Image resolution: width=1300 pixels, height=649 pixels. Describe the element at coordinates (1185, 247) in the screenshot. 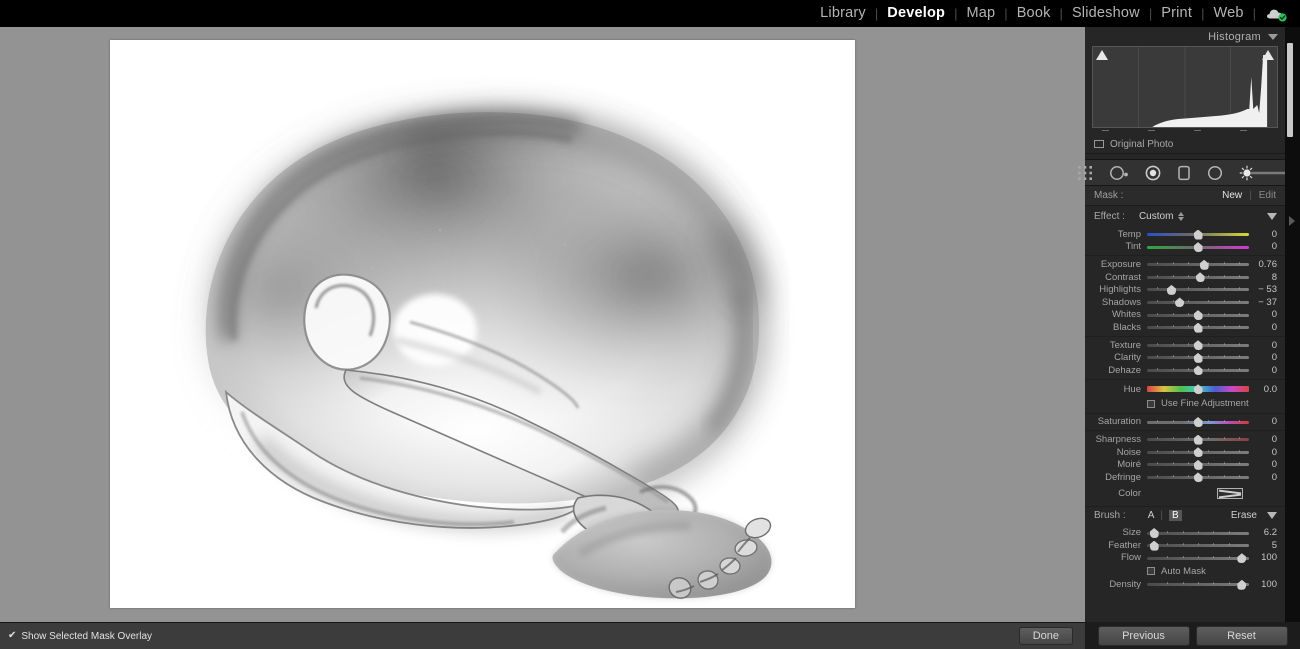

I see `slider-tint: Tint 0` at that location.